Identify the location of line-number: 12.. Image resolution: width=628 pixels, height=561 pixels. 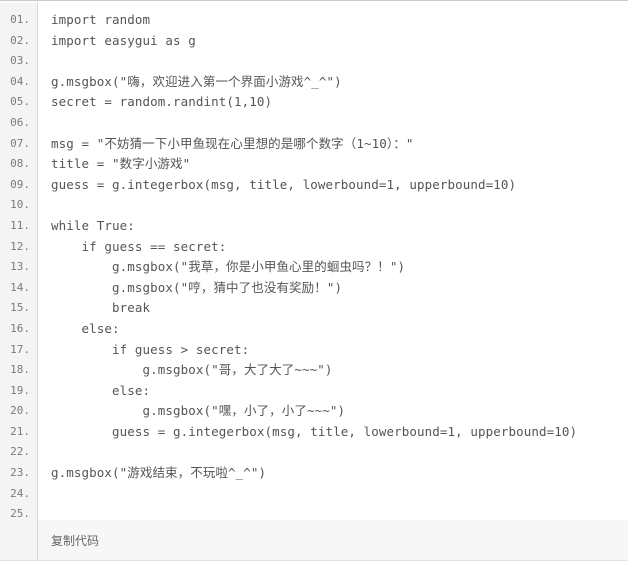
(20, 246).